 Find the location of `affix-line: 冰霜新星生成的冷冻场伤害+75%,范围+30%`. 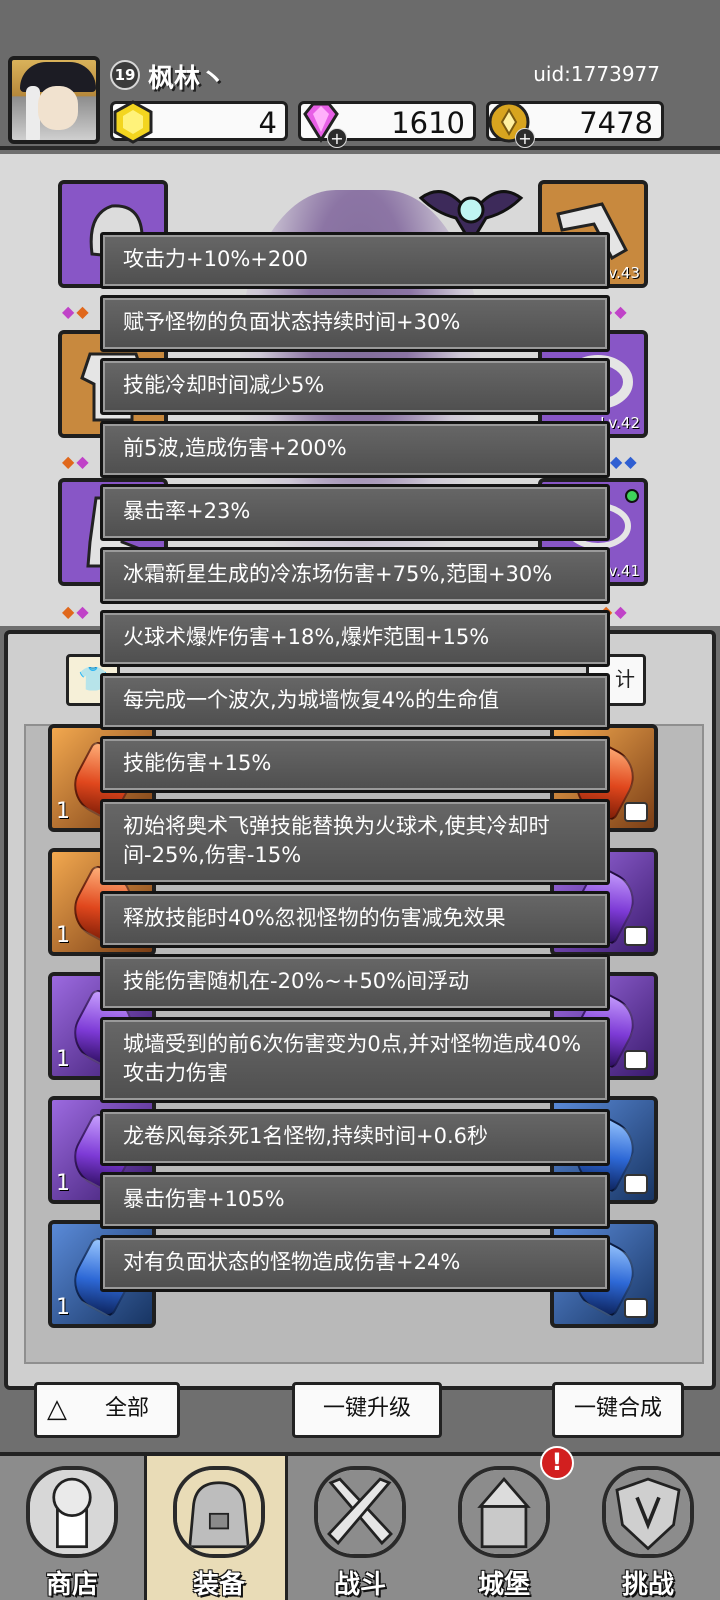

affix-line: 冰霜新星生成的冷冻场伤害+75%,范围+30% is located at coordinates (355, 575).